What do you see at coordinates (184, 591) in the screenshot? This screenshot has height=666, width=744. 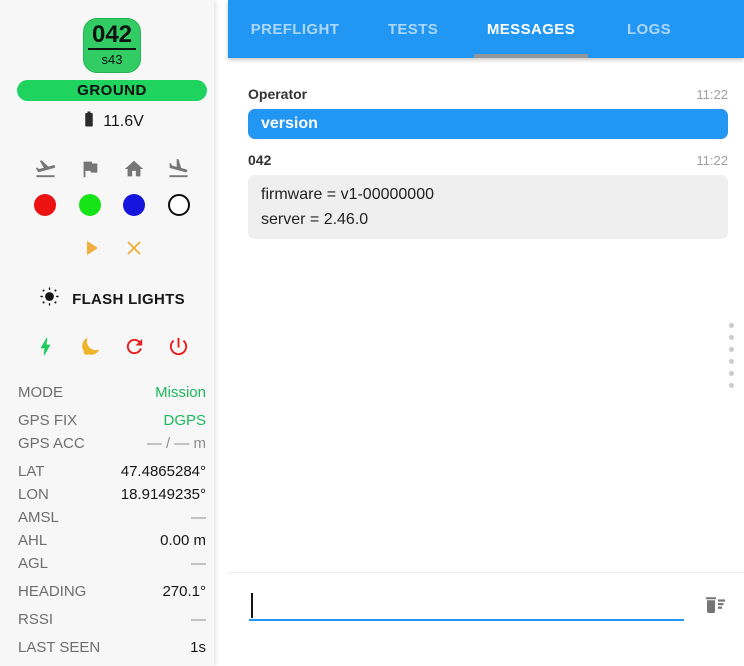 I see `telemetry-value: 270.1°` at bounding box center [184, 591].